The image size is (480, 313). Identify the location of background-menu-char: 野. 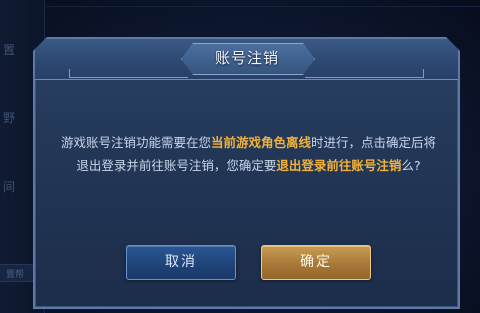
(9, 118).